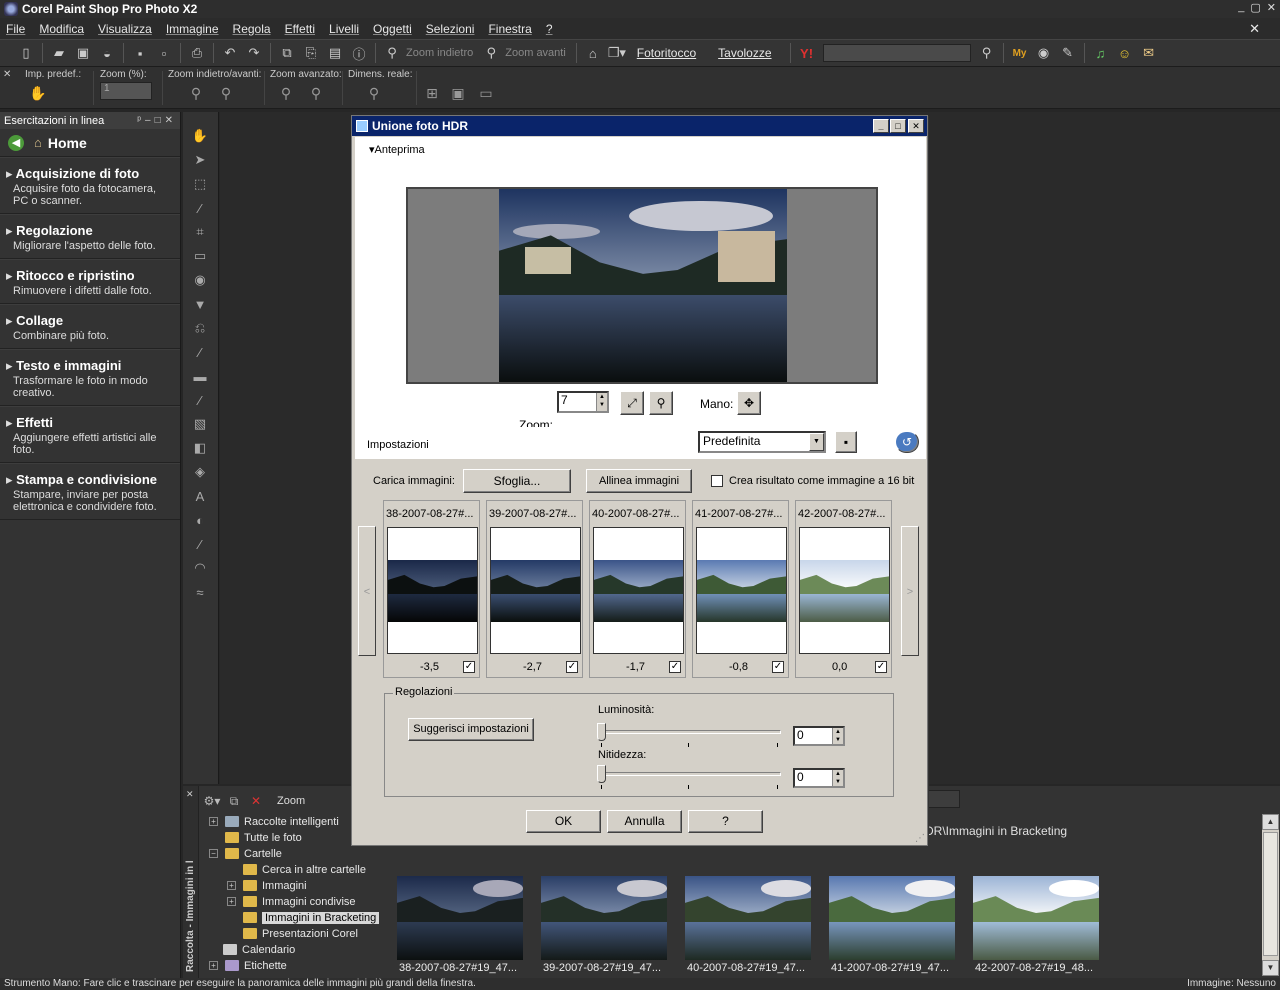 This screenshot has width=1280, height=990. Describe the element at coordinates (200, 376) in the screenshot. I see `lighten-icon: ▬` at that location.